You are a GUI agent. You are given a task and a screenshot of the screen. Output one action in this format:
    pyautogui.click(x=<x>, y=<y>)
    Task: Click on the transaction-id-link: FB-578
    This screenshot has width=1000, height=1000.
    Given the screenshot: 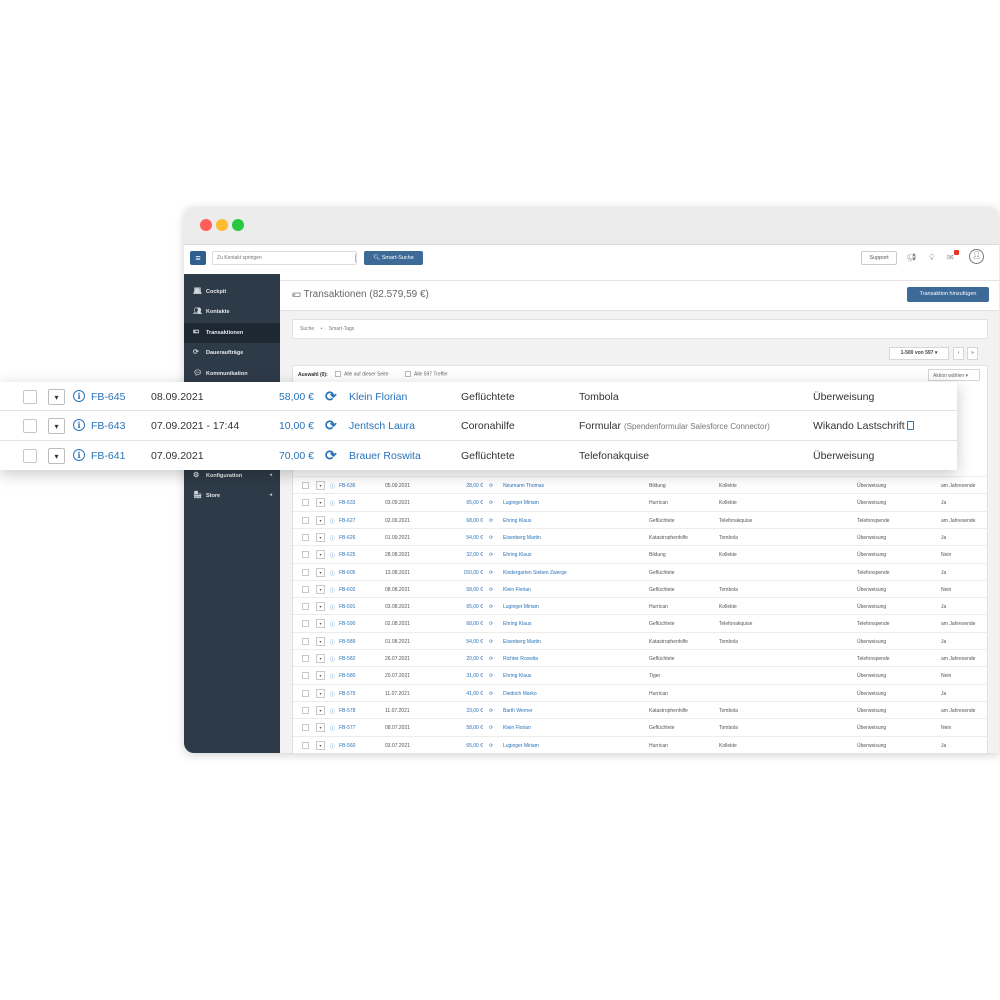 What is the action you would take?
    pyautogui.click(x=347, y=711)
    